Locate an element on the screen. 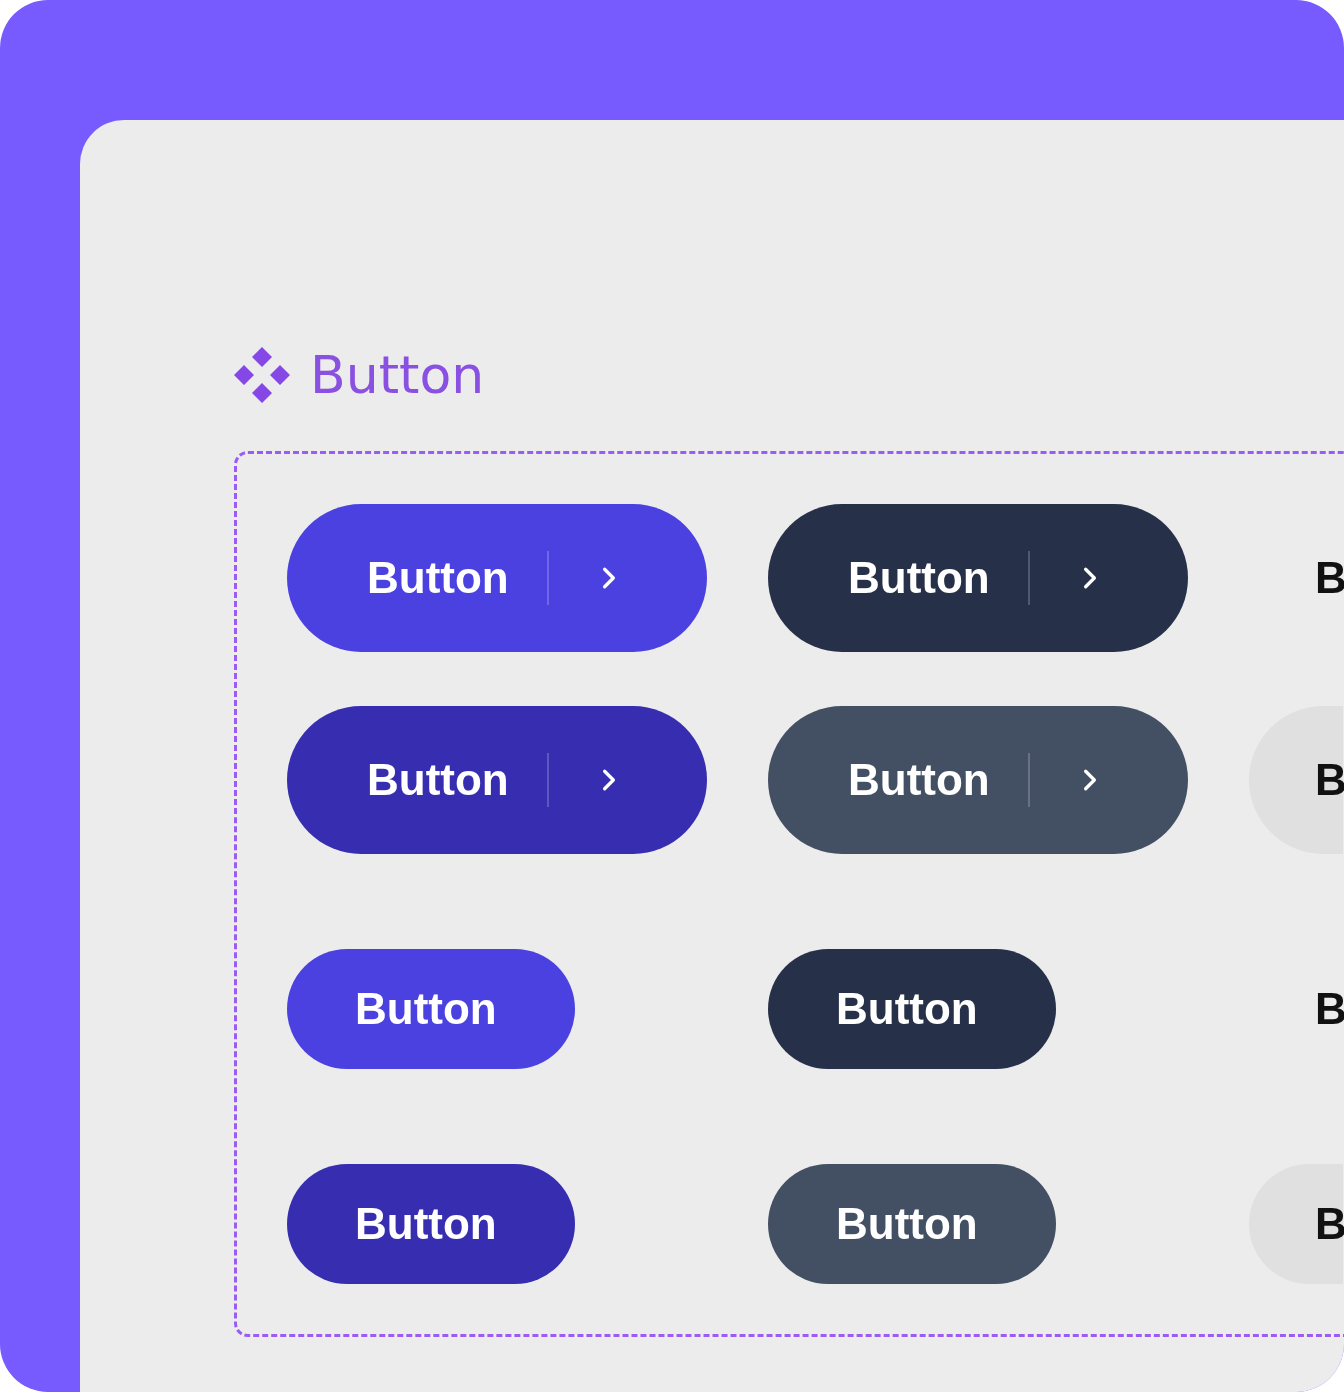 Image resolution: width=1344 pixels, height=1392 pixels. component-icon is located at coordinates (262, 375).